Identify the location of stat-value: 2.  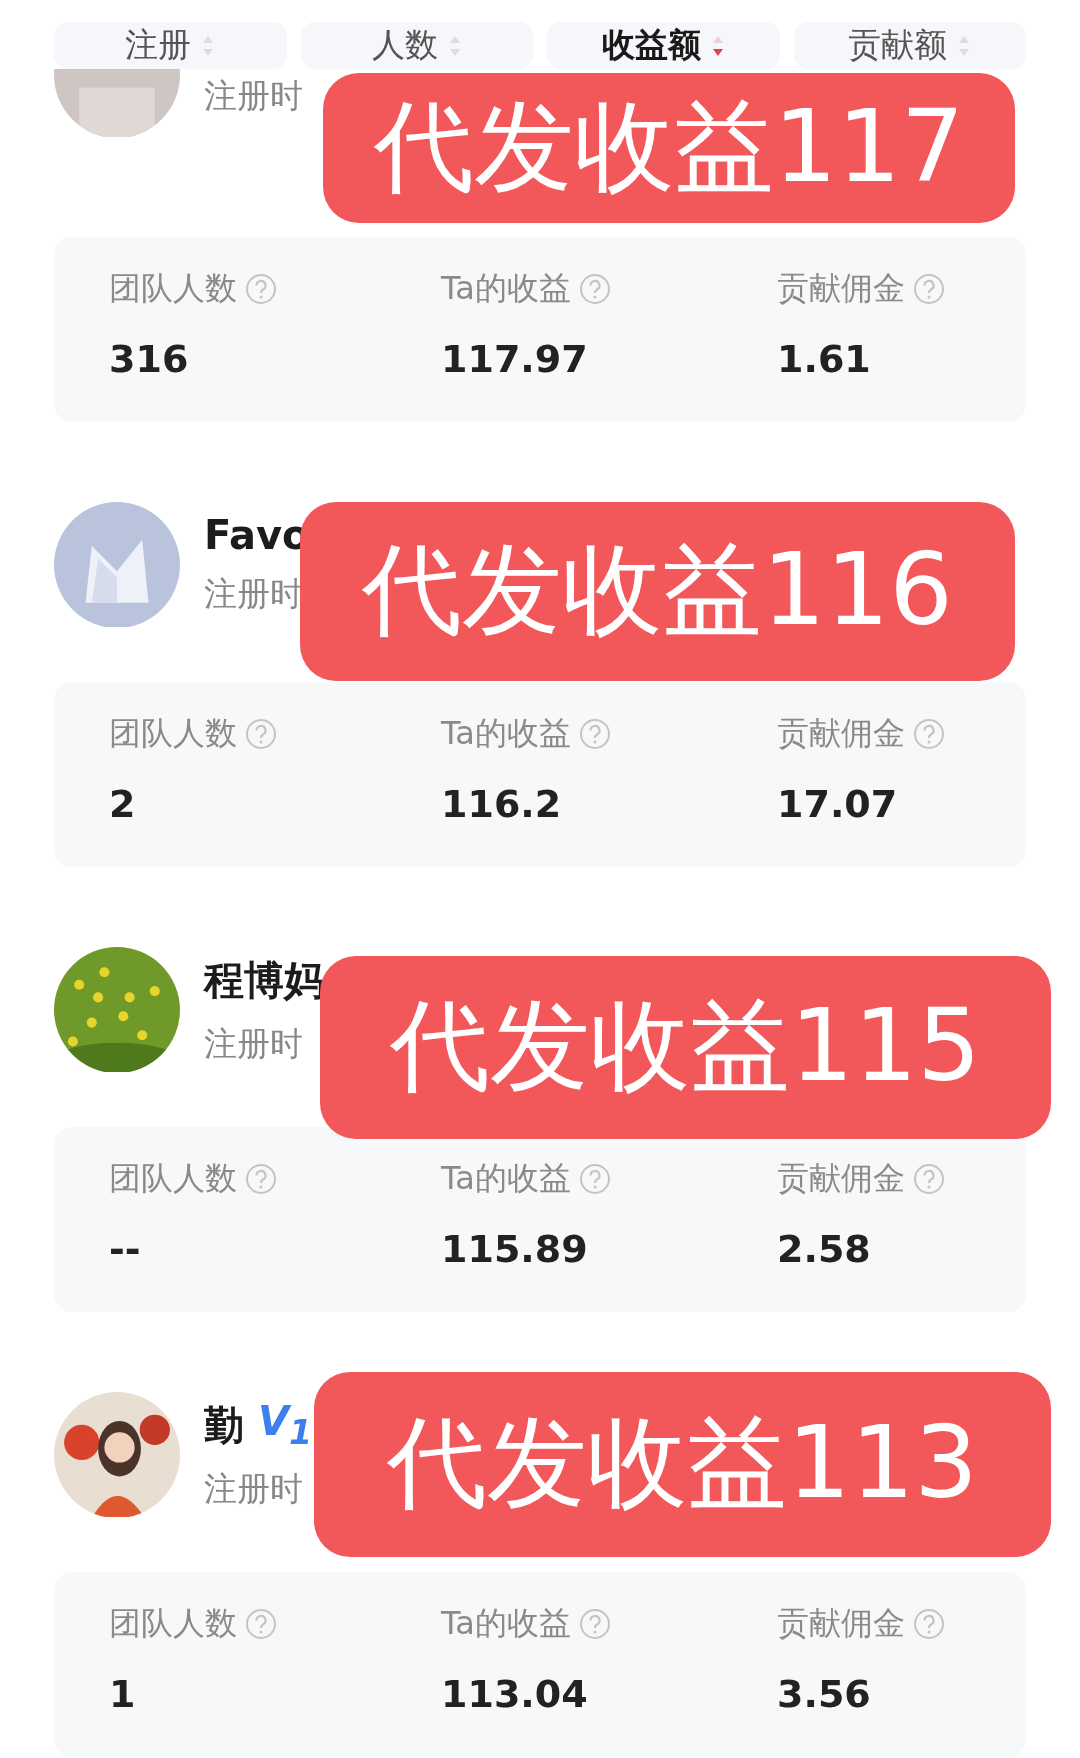
(123, 804).